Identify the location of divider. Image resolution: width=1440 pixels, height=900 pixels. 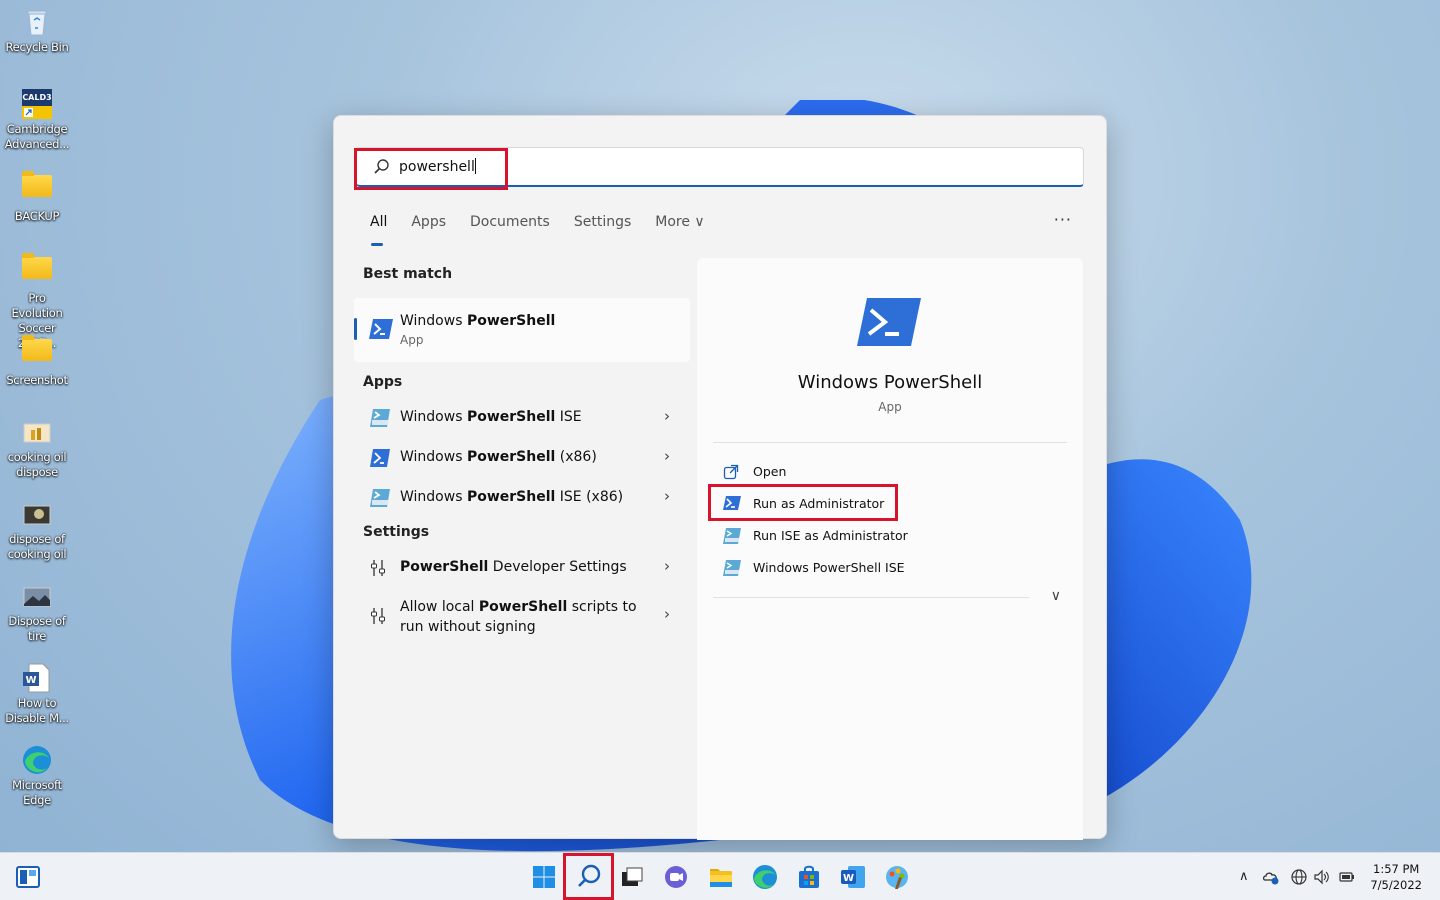
(890, 442).